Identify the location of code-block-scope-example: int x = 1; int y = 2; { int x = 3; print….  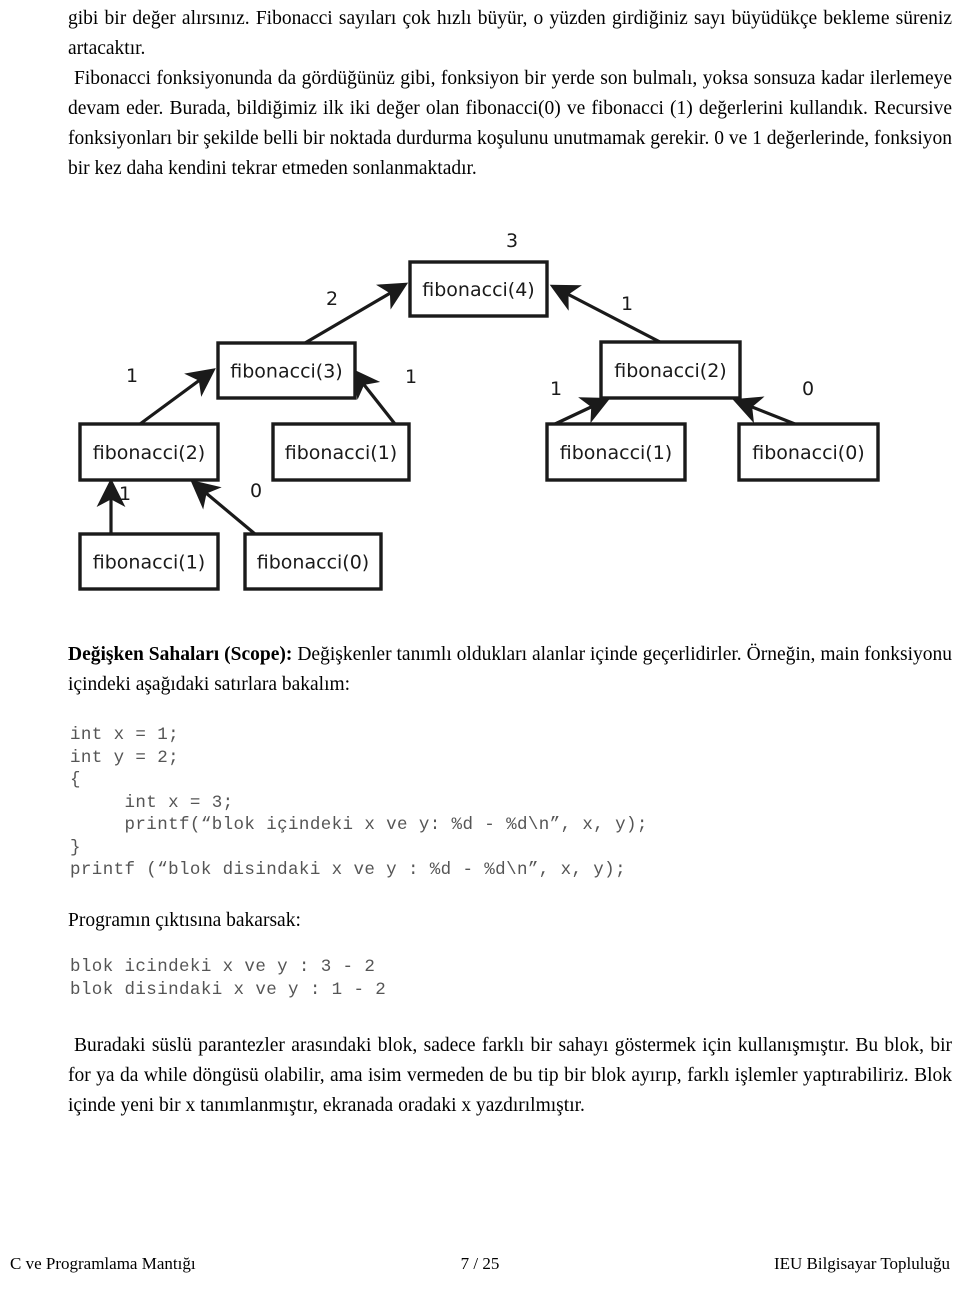
(359, 802).